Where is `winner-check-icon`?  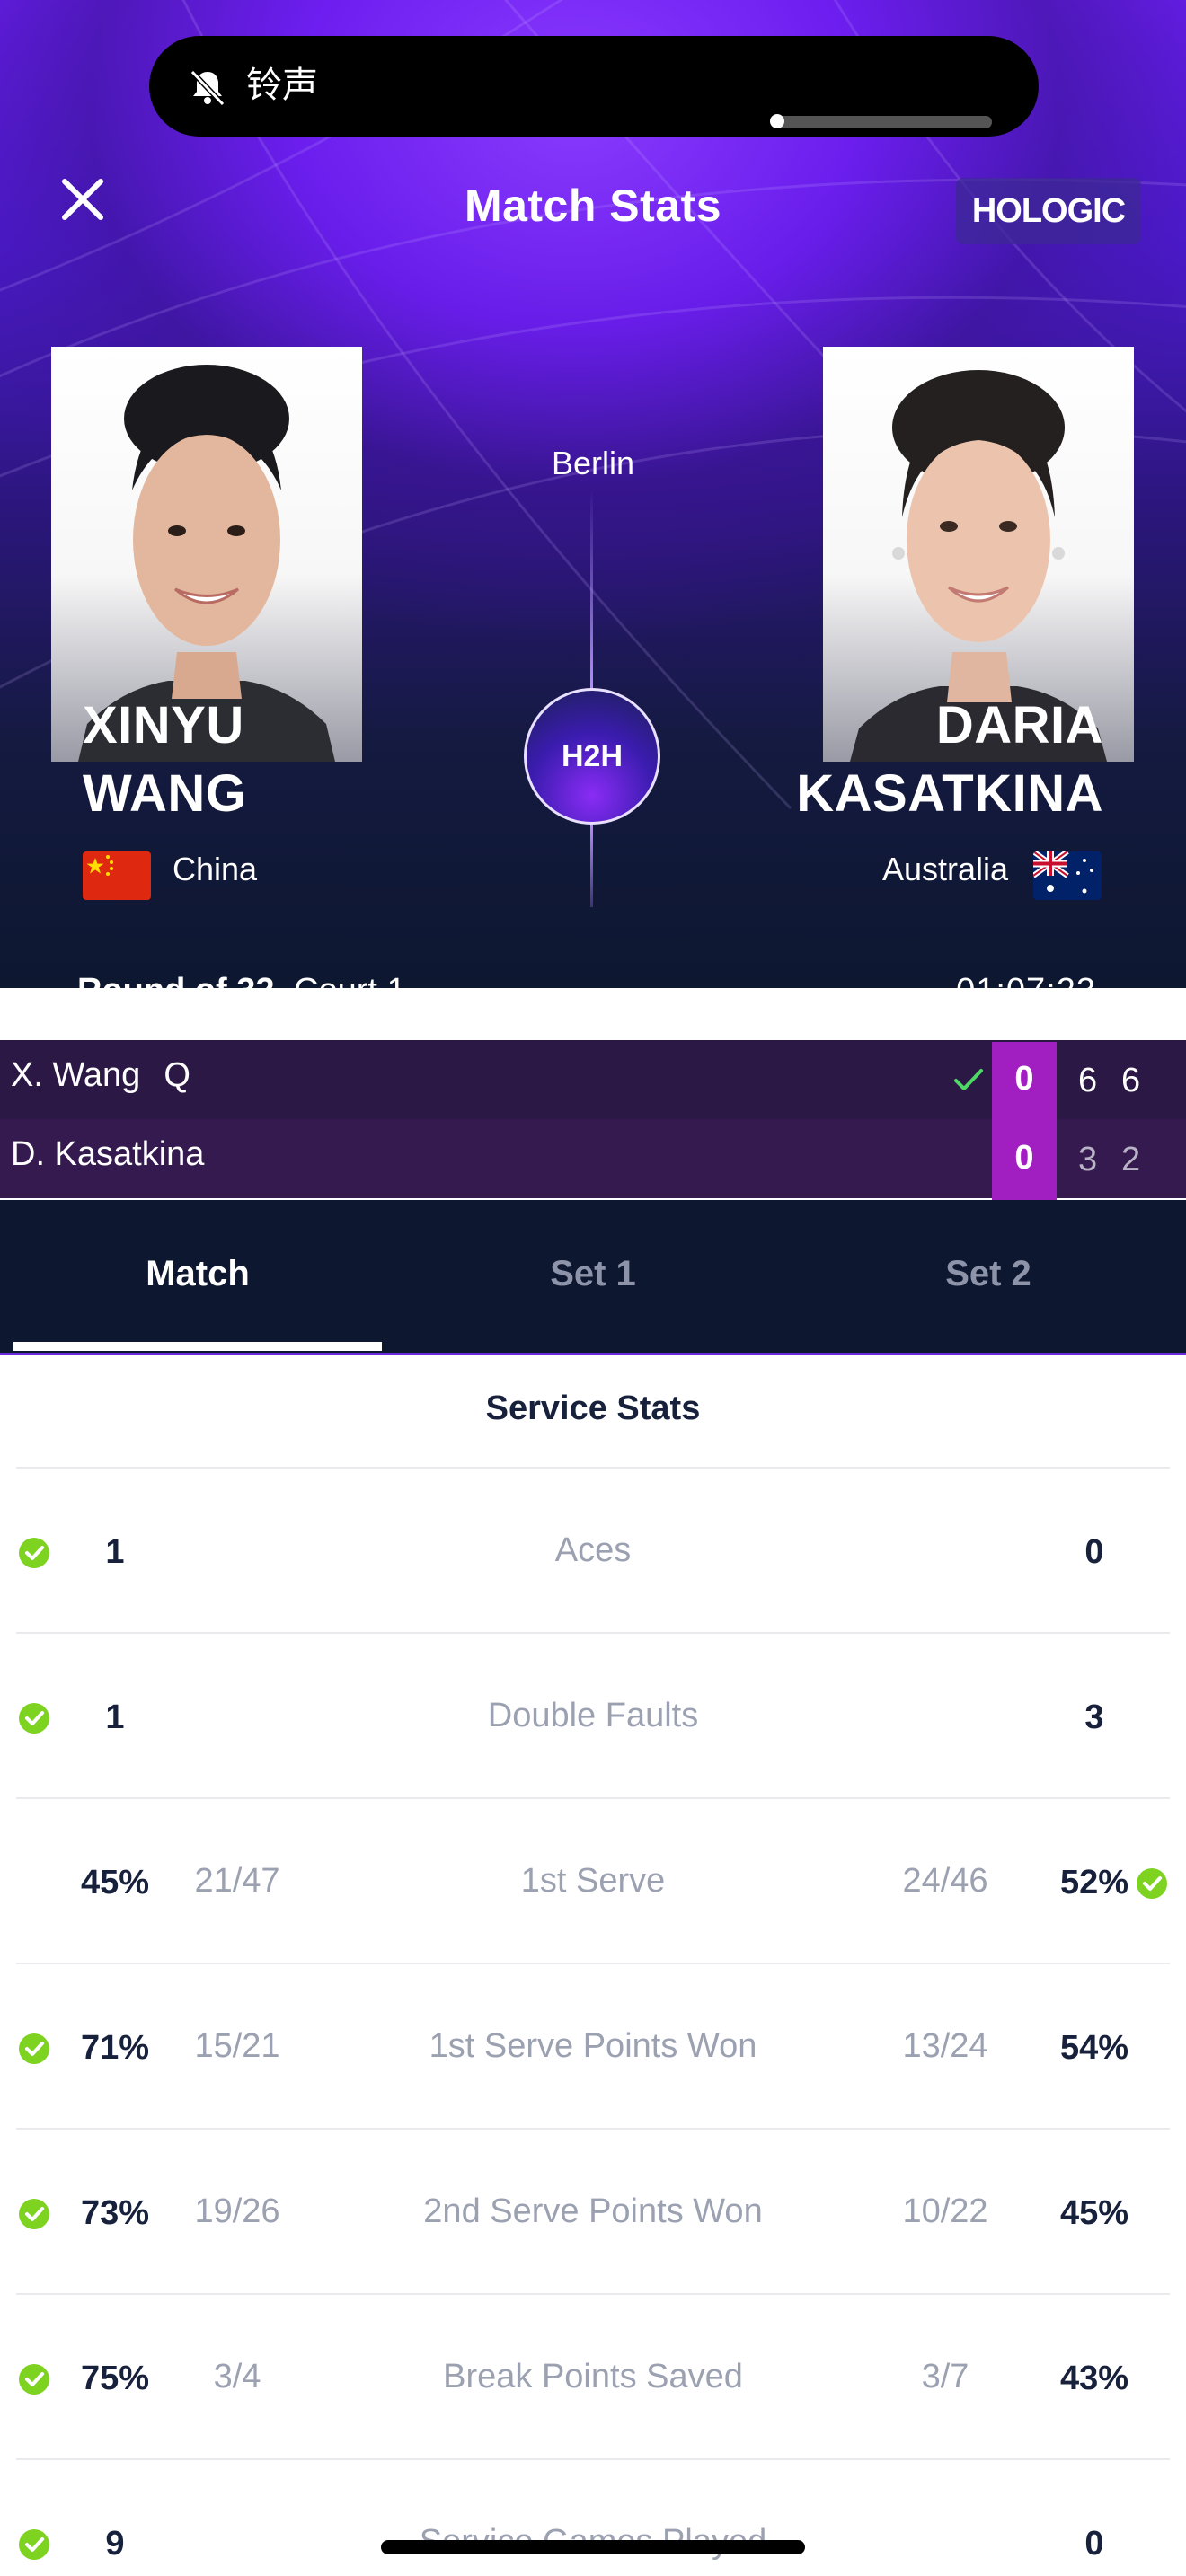
winner-check-icon is located at coordinates (968, 1079).